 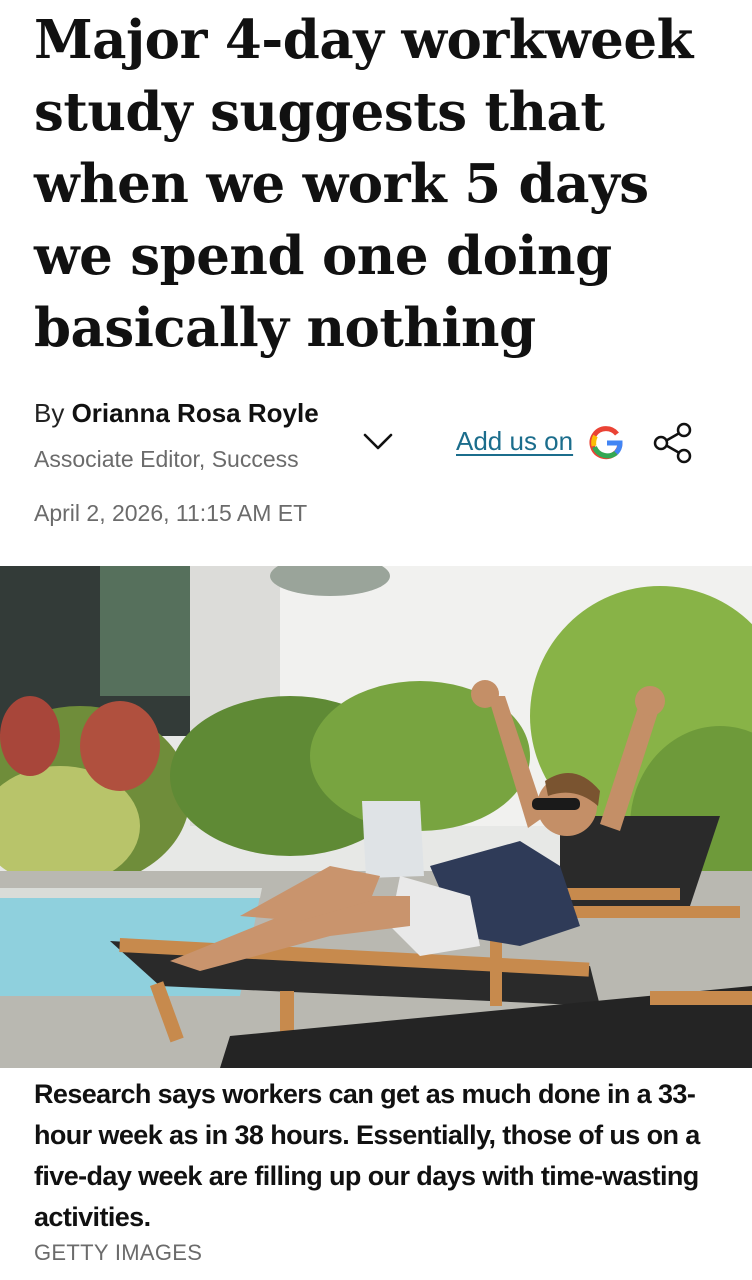 I want to click on photo-credit: GETTY IMAGES, so click(x=118, y=1252).